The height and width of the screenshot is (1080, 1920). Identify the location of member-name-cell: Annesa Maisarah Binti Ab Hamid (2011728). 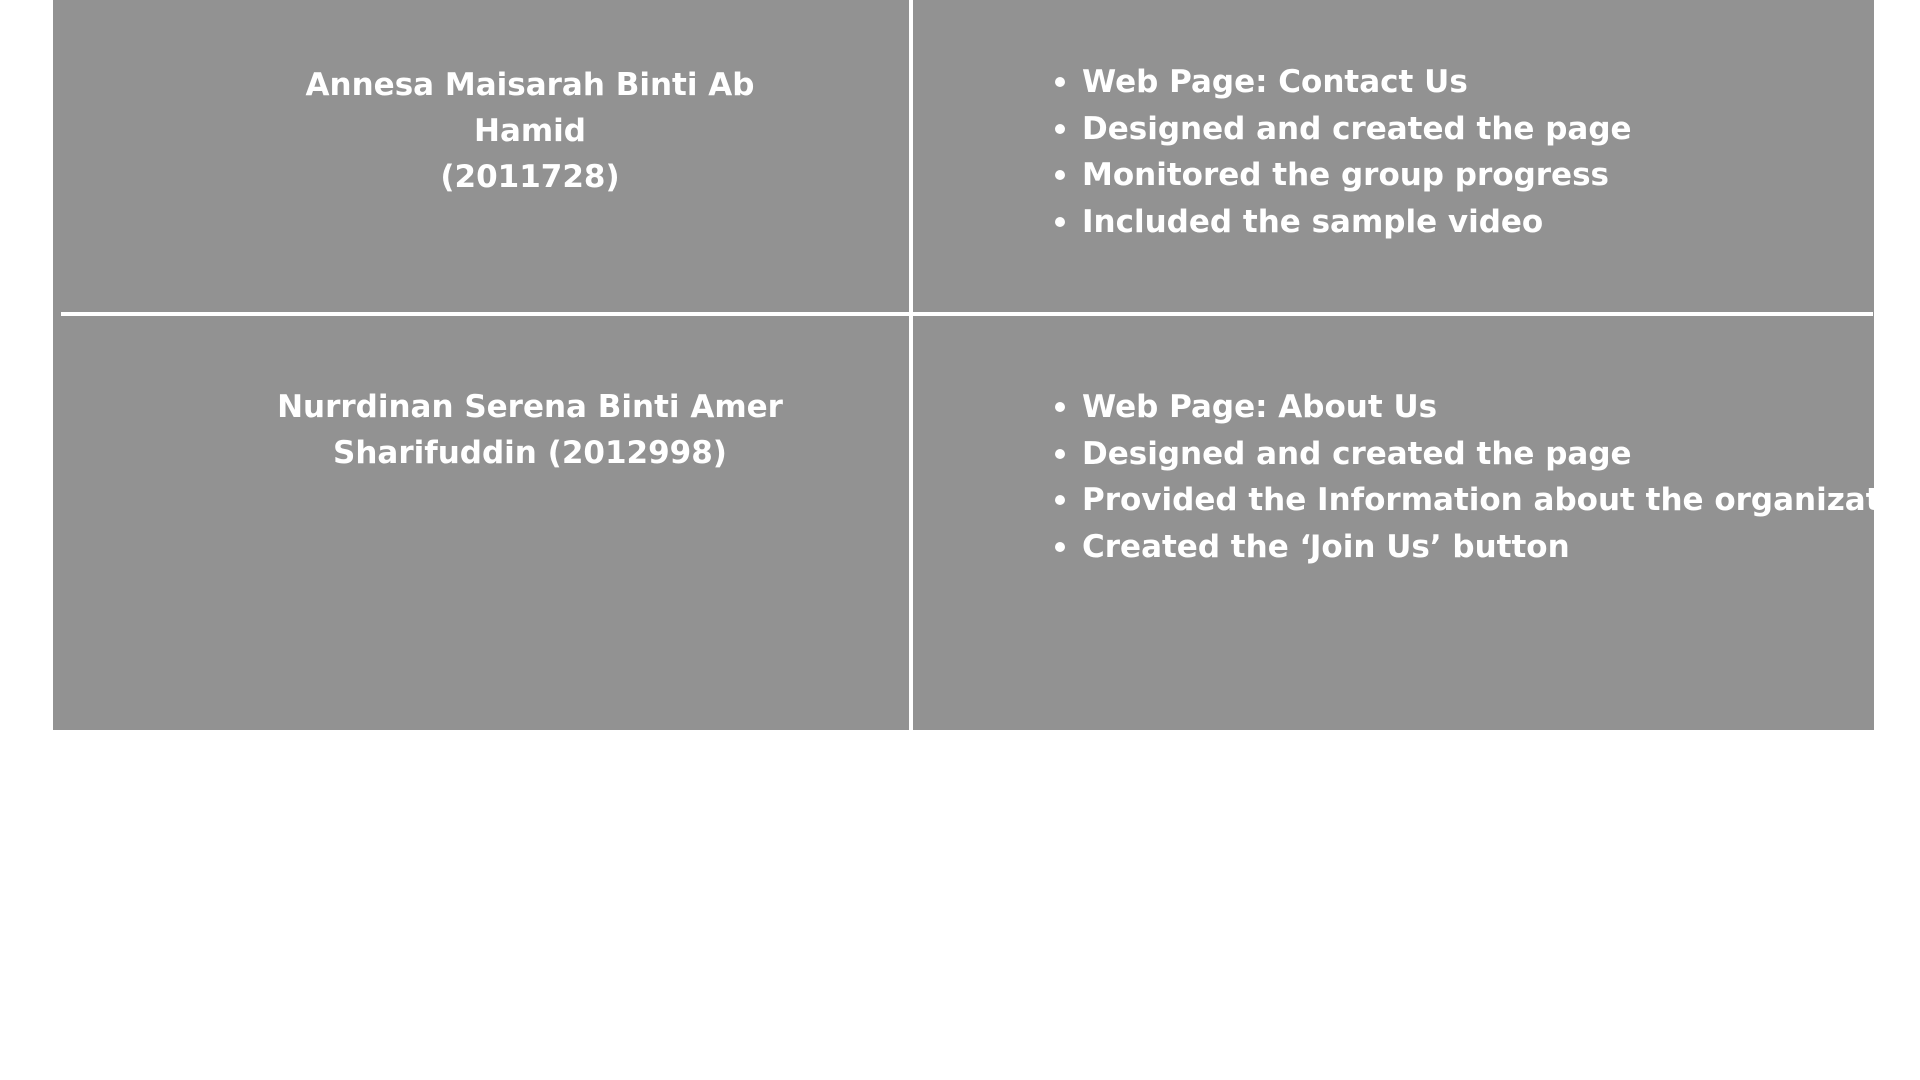
(530, 131).